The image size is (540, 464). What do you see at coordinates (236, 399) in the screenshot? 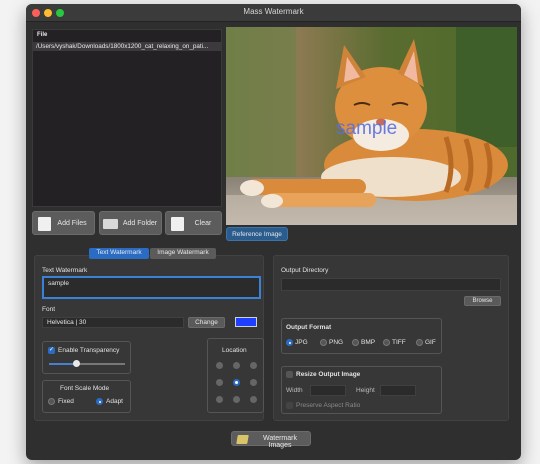
I see `location-bottom-center` at bounding box center [236, 399].